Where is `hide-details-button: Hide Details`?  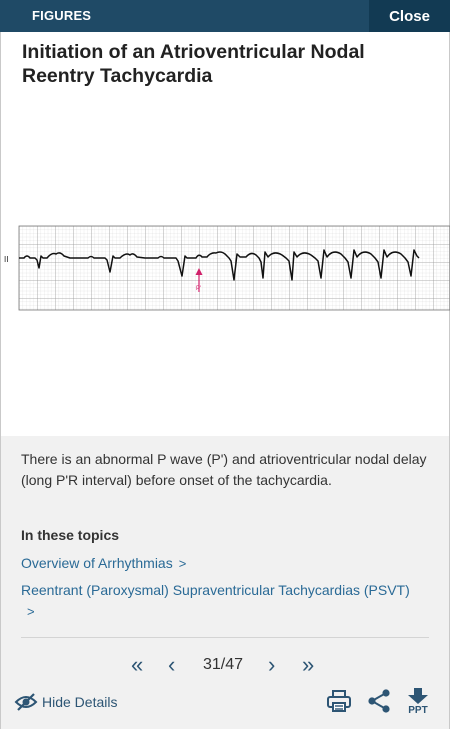
hide-details-button: Hide Details is located at coordinates (65, 702).